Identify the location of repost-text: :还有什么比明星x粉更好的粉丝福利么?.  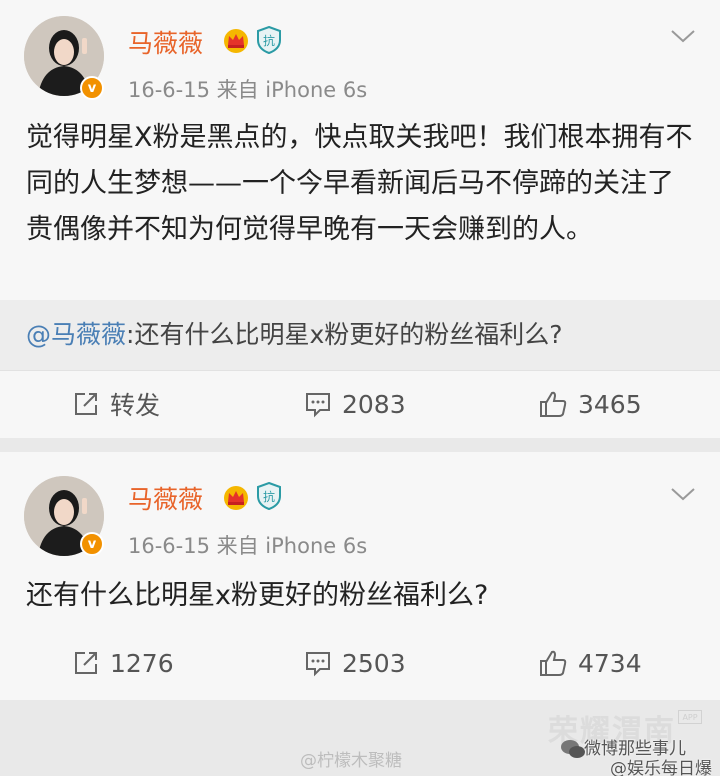
(344, 334).